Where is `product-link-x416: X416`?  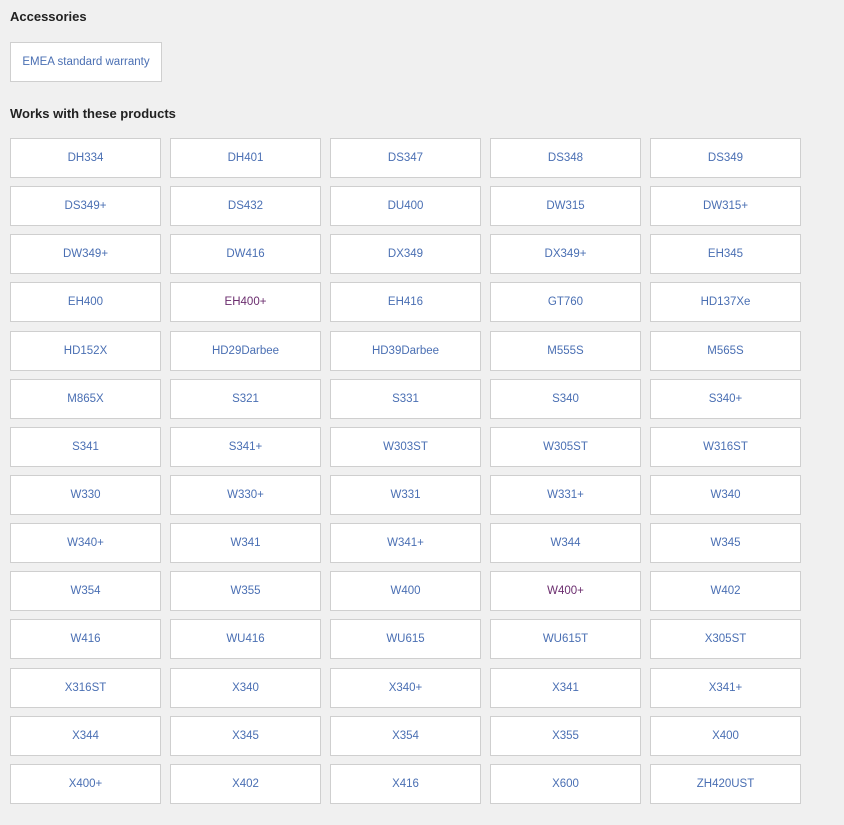 product-link-x416: X416 is located at coordinates (405, 783).